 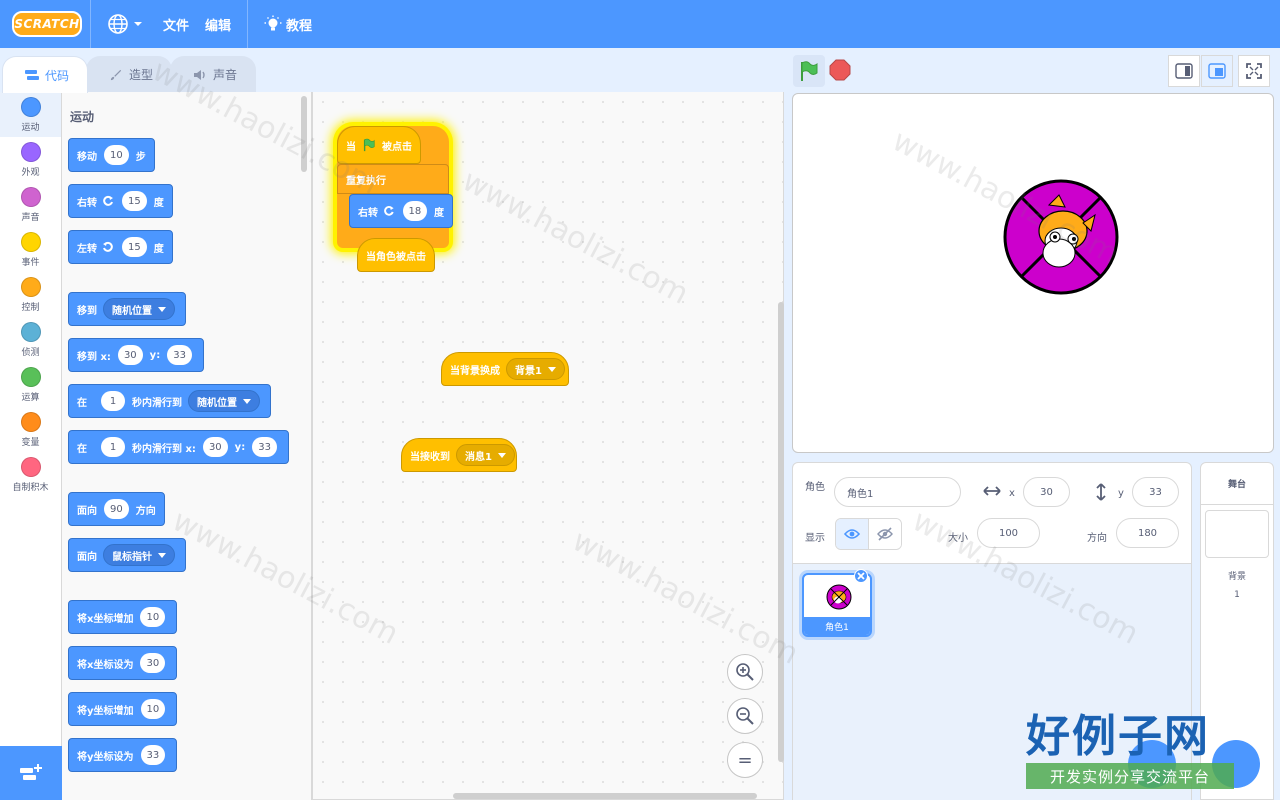 What do you see at coordinates (745, 760) in the screenshot?
I see `zoom-reset-button: =` at bounding box center [745, 760].